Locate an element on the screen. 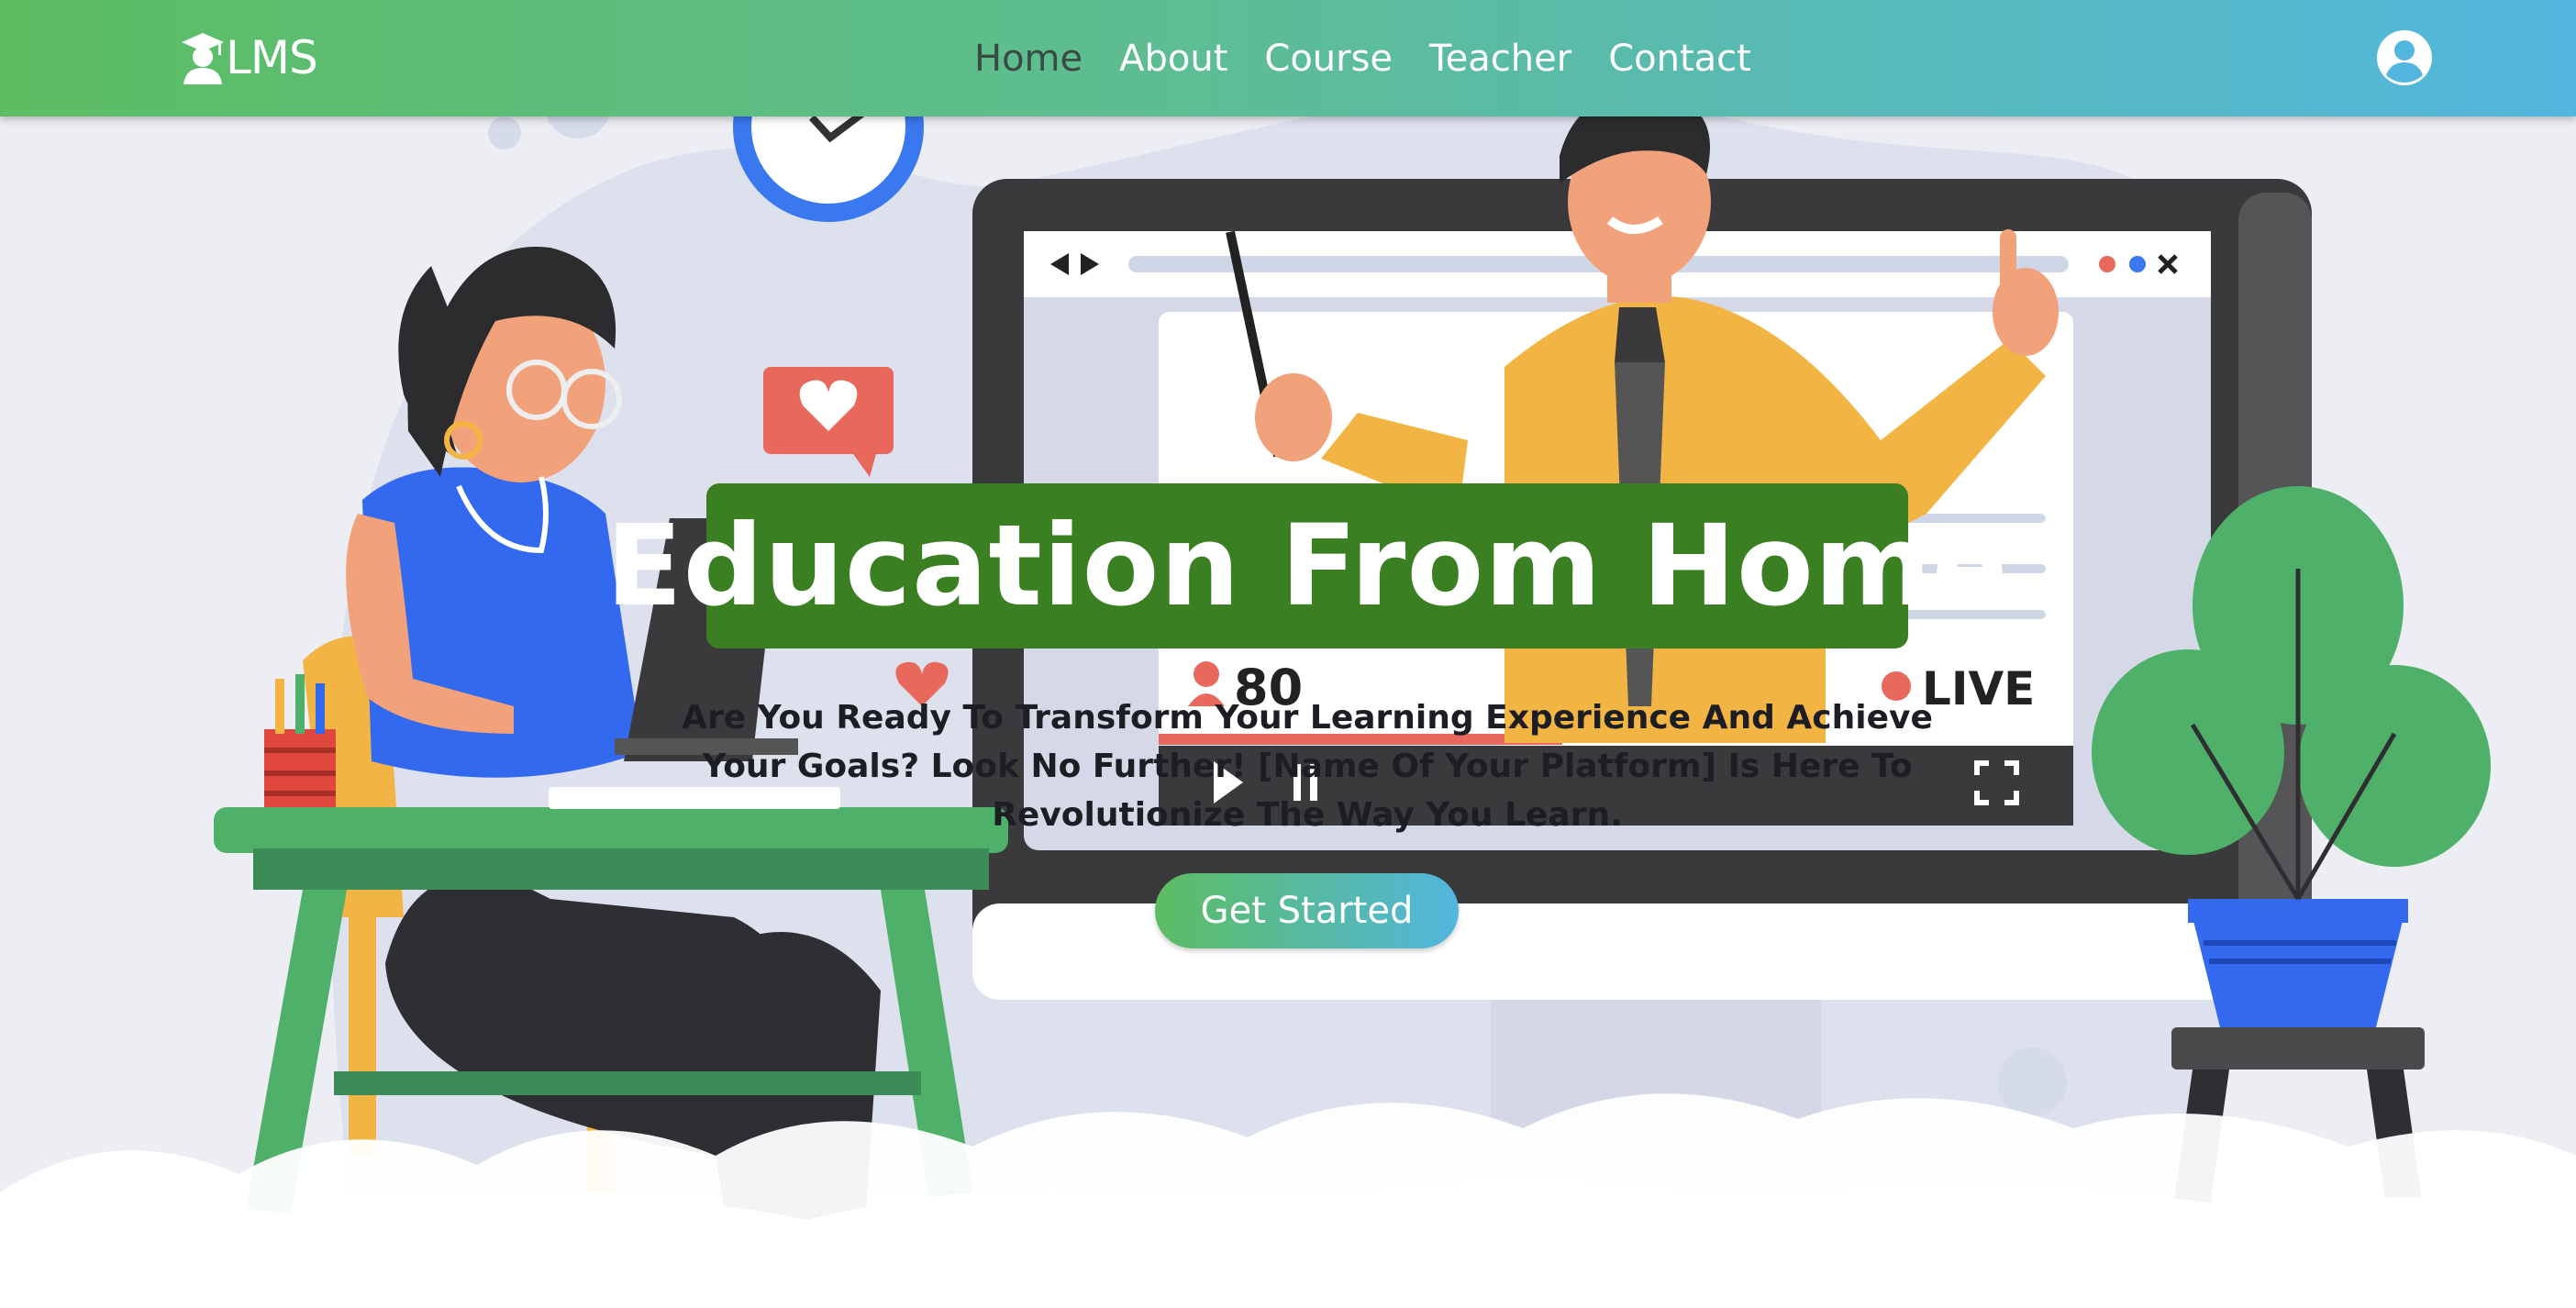  top-navbar: LMS Home About Course Teacher Contact is located at coordinates (1288, 58).